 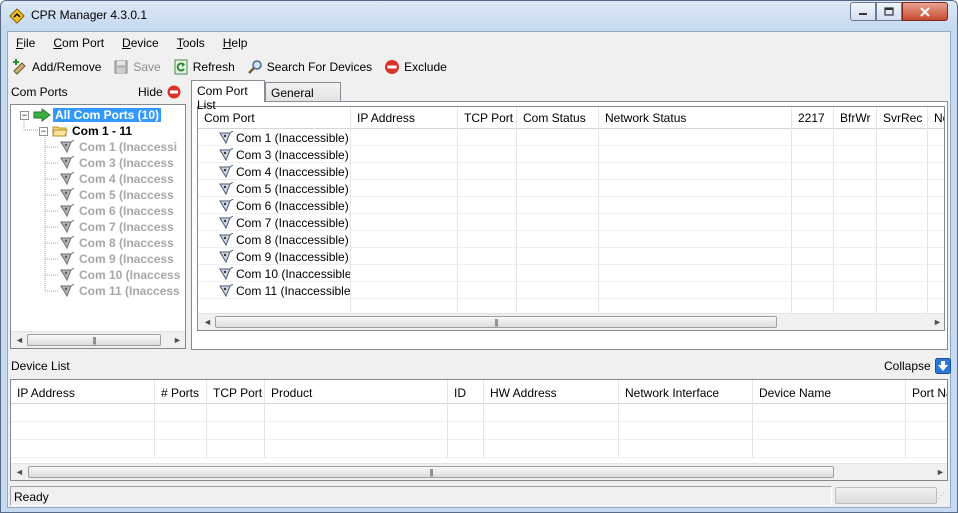 What do you see at coordinates (116, 195) in the screenshot?
I see `tree-leaf-com-port: Com 5 (Inaccess` at bounding box center [116, 195].